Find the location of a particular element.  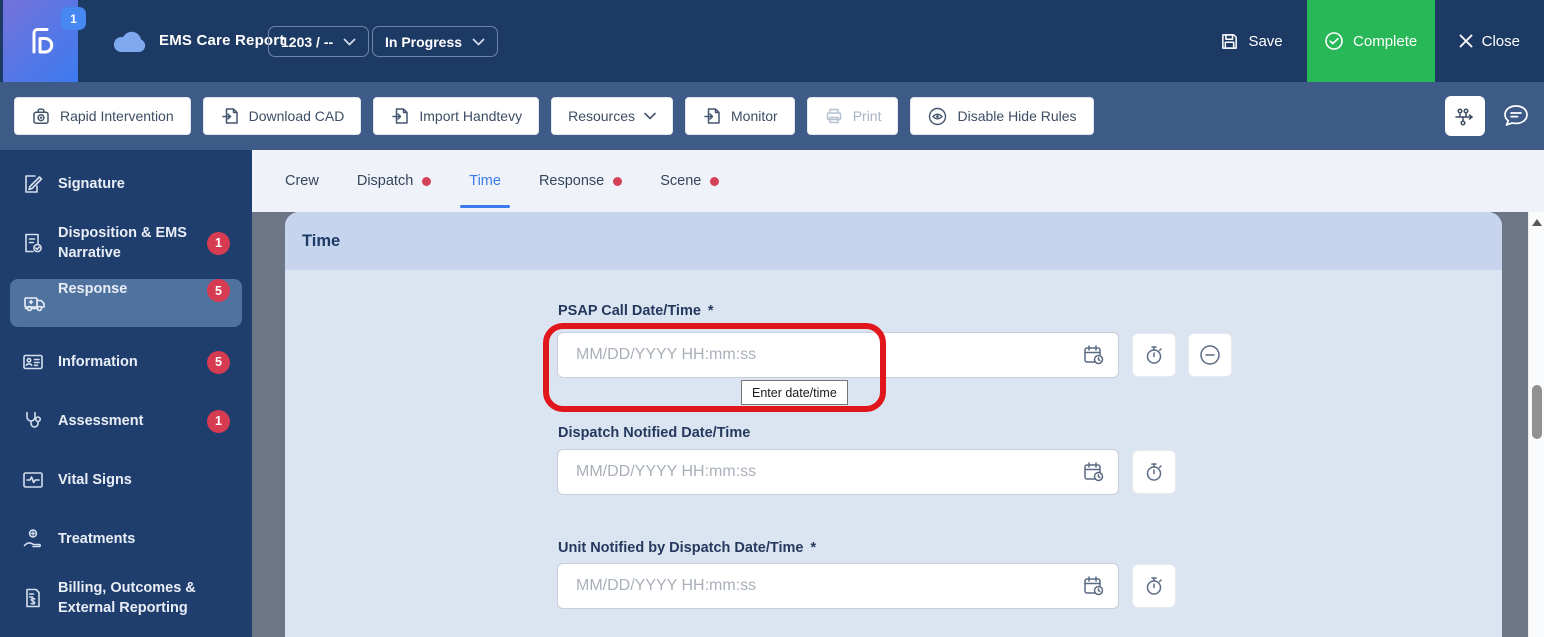

enter-datetime-tooltip: Enter date/time is located at coordinates (794, 392).